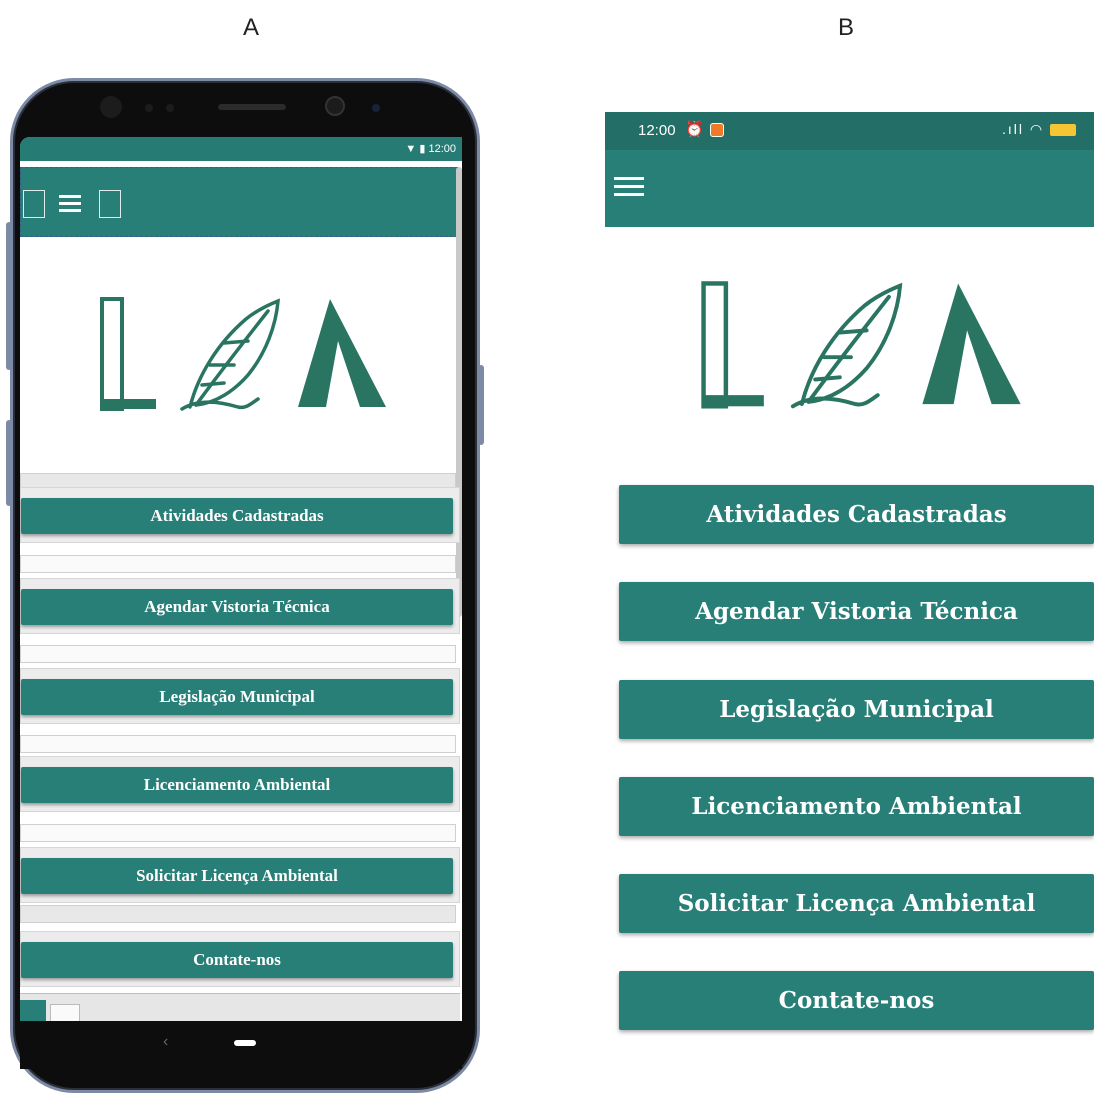 Image resolution: width=1094 pixels, height=1097 pixels. Describe the element at coordinates (459, 392) in the screenshot. I see `scrollbar` at that location.